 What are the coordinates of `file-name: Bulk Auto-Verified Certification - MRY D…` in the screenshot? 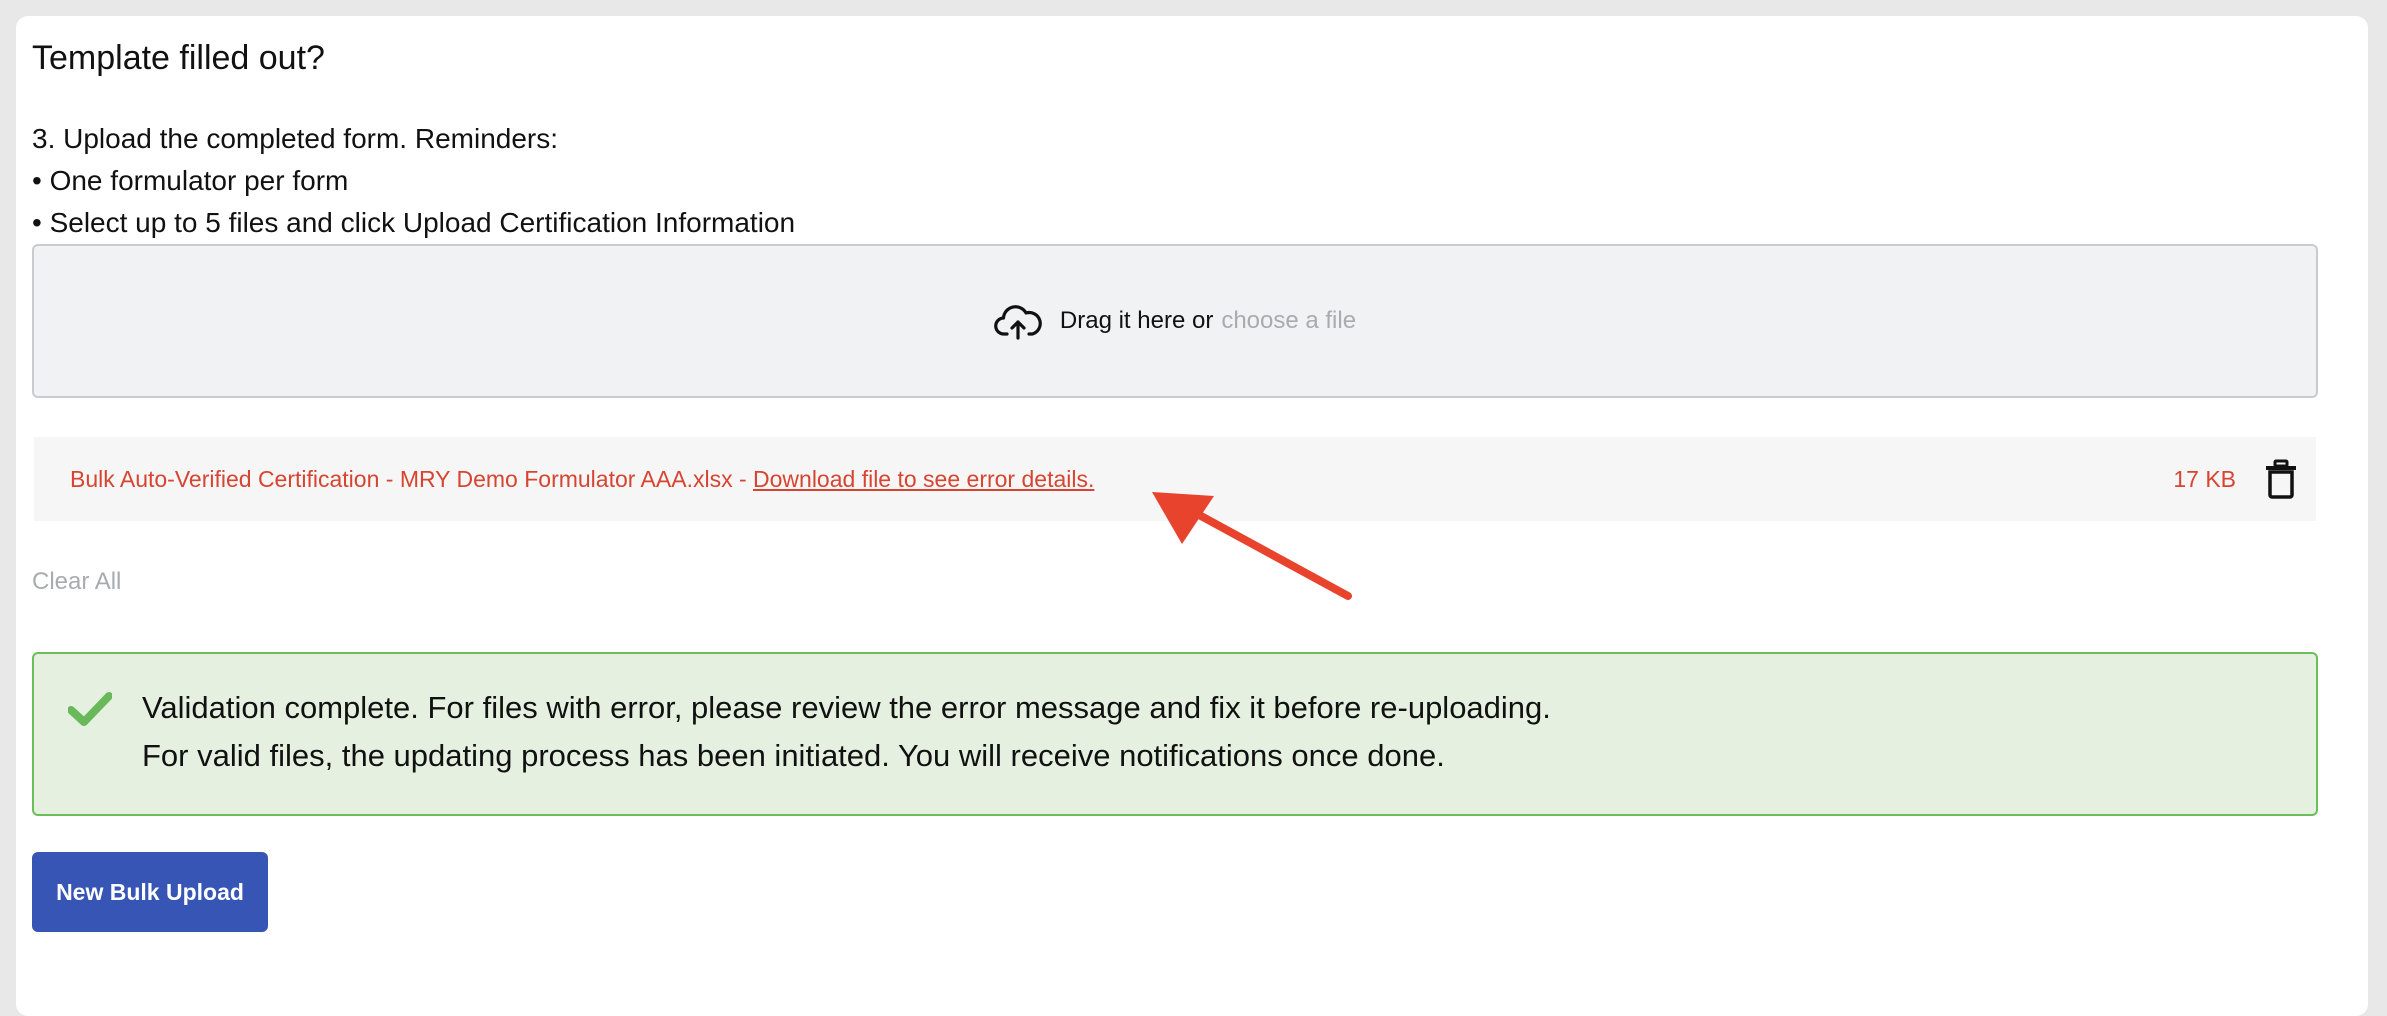 It's located at (412, 478).